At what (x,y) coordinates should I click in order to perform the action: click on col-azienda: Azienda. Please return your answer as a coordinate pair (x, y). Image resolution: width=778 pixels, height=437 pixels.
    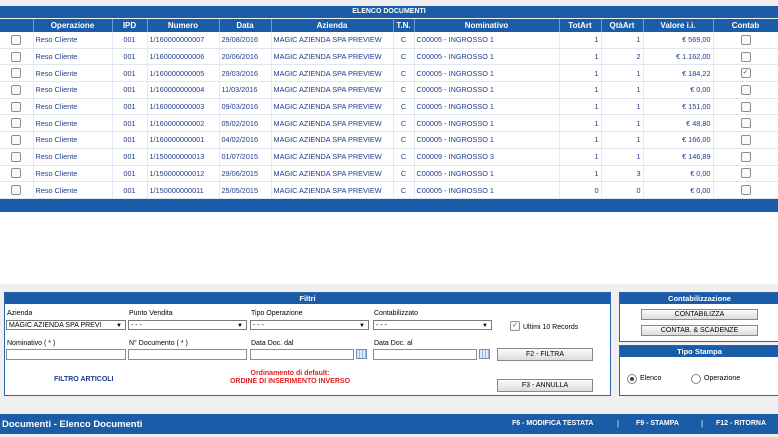
    Looking at the image, I should click on (332, 25).